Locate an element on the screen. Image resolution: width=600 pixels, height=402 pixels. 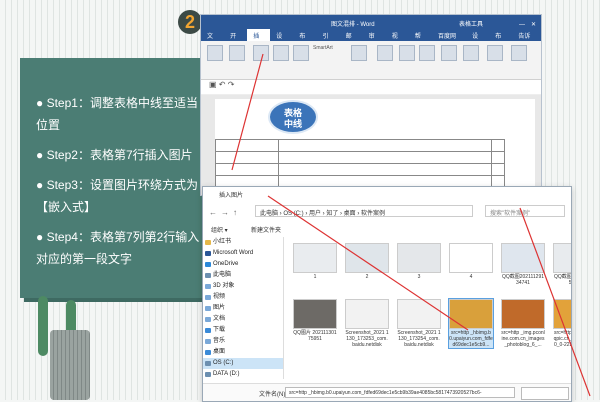
nav-item-label: 3D 对象 is located at coordinates (224, 286).